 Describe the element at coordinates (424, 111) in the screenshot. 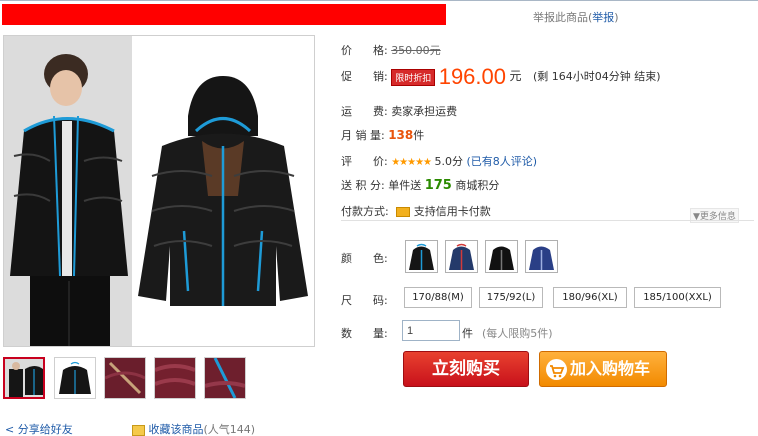

I see `shipping-value: 卖家承担运费` at that location.